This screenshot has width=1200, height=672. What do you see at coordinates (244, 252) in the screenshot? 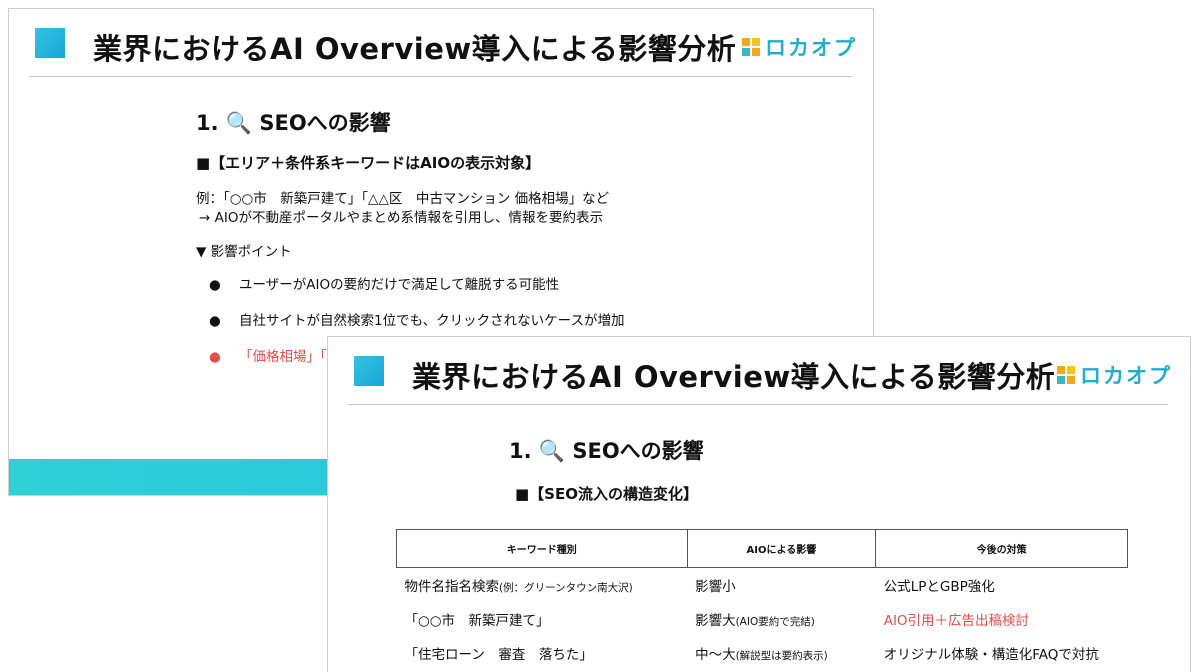
I see `points-heading: ▼ 影響ポイント` at bounding box center [244, 252].